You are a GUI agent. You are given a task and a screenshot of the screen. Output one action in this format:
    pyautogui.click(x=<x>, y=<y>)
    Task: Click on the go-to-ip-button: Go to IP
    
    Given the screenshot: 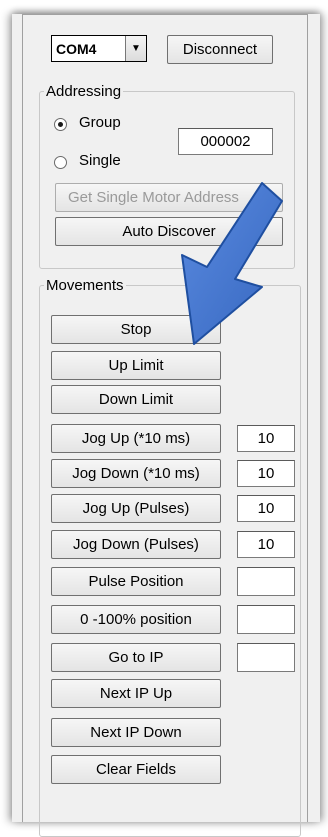 What is the action you would take?
    pyautogui.click(x=136, y=657)
    